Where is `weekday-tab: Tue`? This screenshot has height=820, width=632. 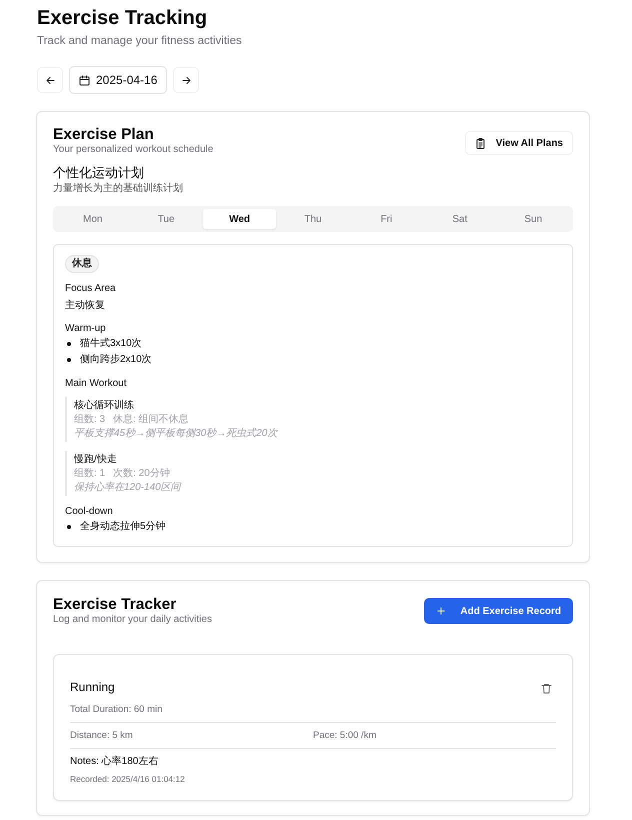
weekday-tab: Tue is located at coordinates (166, 219).